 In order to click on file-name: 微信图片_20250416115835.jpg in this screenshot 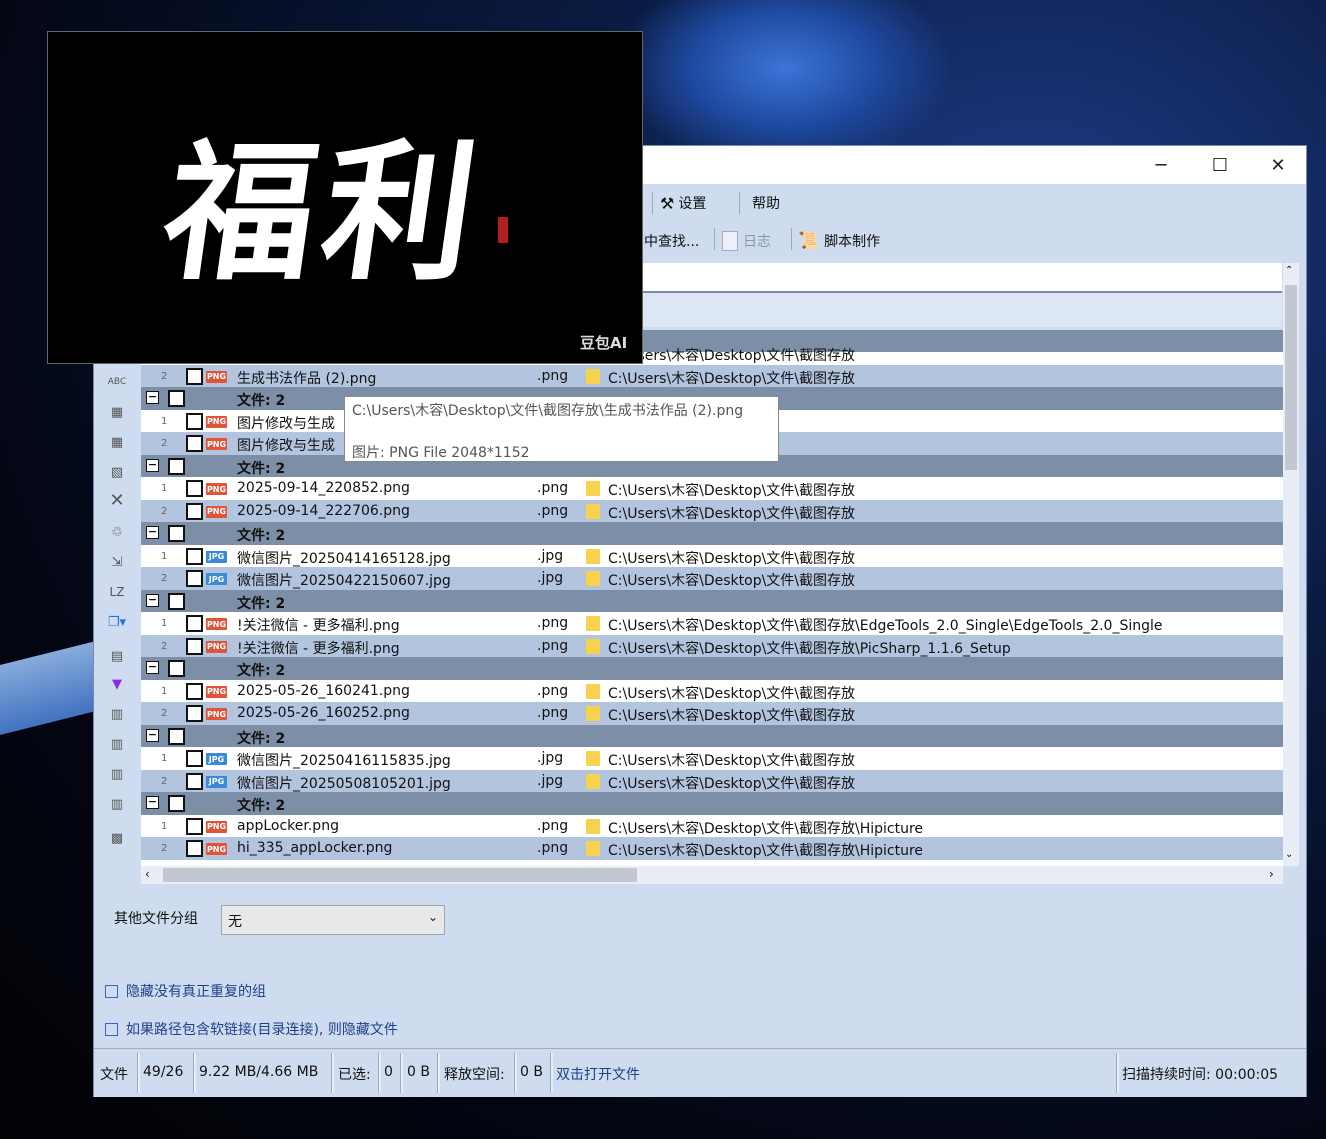, I will do `click(344, 761)`.